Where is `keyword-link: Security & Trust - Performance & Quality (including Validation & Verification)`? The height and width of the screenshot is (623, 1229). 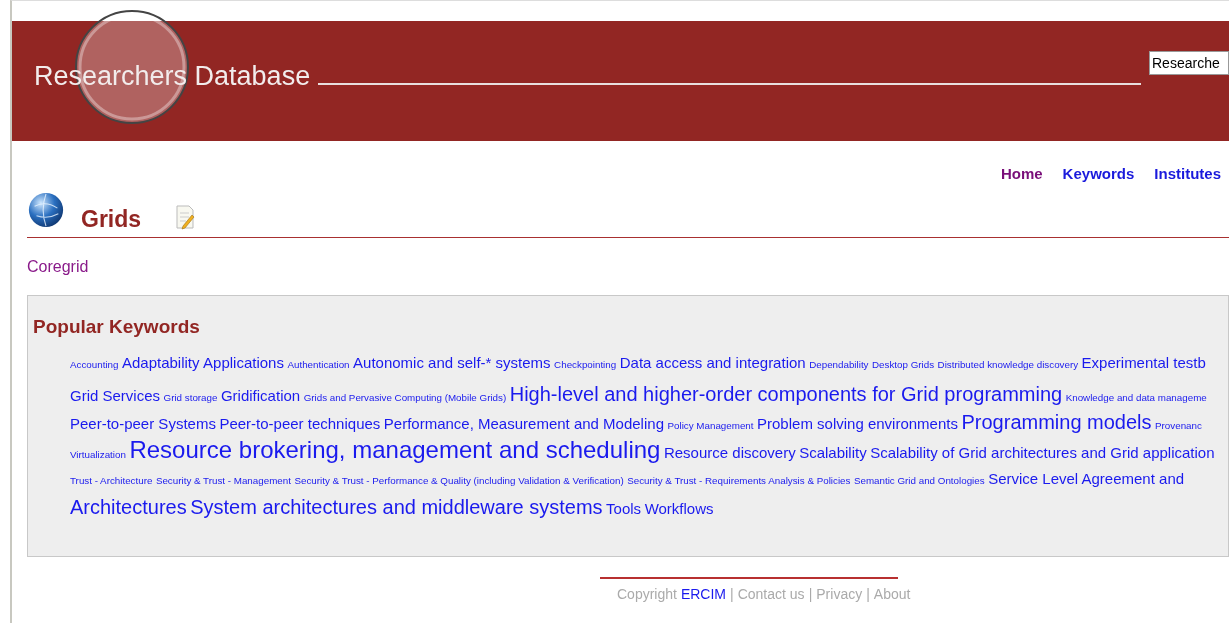 keyword-link: Security & Trust - Performance & Quality (including Validation & Verification) is located at coordinates (459, 480).